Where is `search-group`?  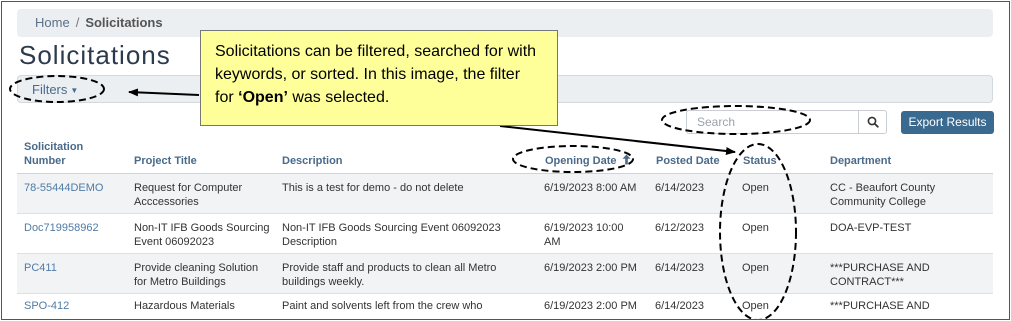 search-group is located at coordinates (786, 122).